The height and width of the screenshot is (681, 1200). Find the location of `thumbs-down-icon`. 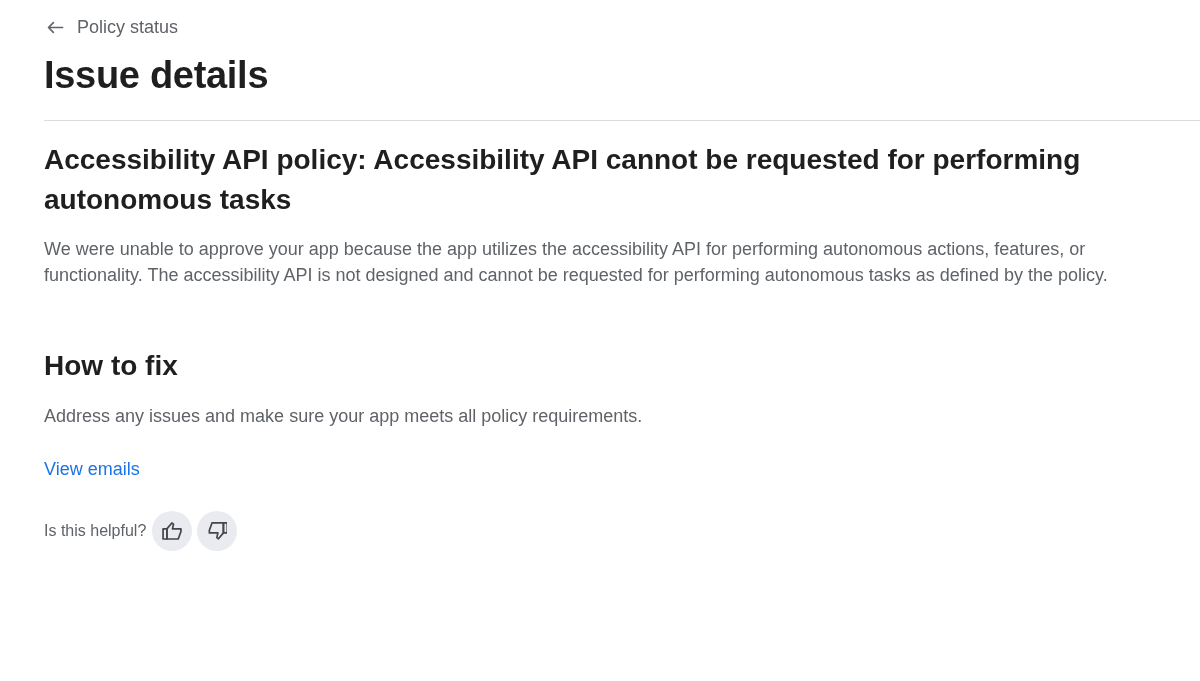

thumbs-down-icon is located at coordinates (217, 531).